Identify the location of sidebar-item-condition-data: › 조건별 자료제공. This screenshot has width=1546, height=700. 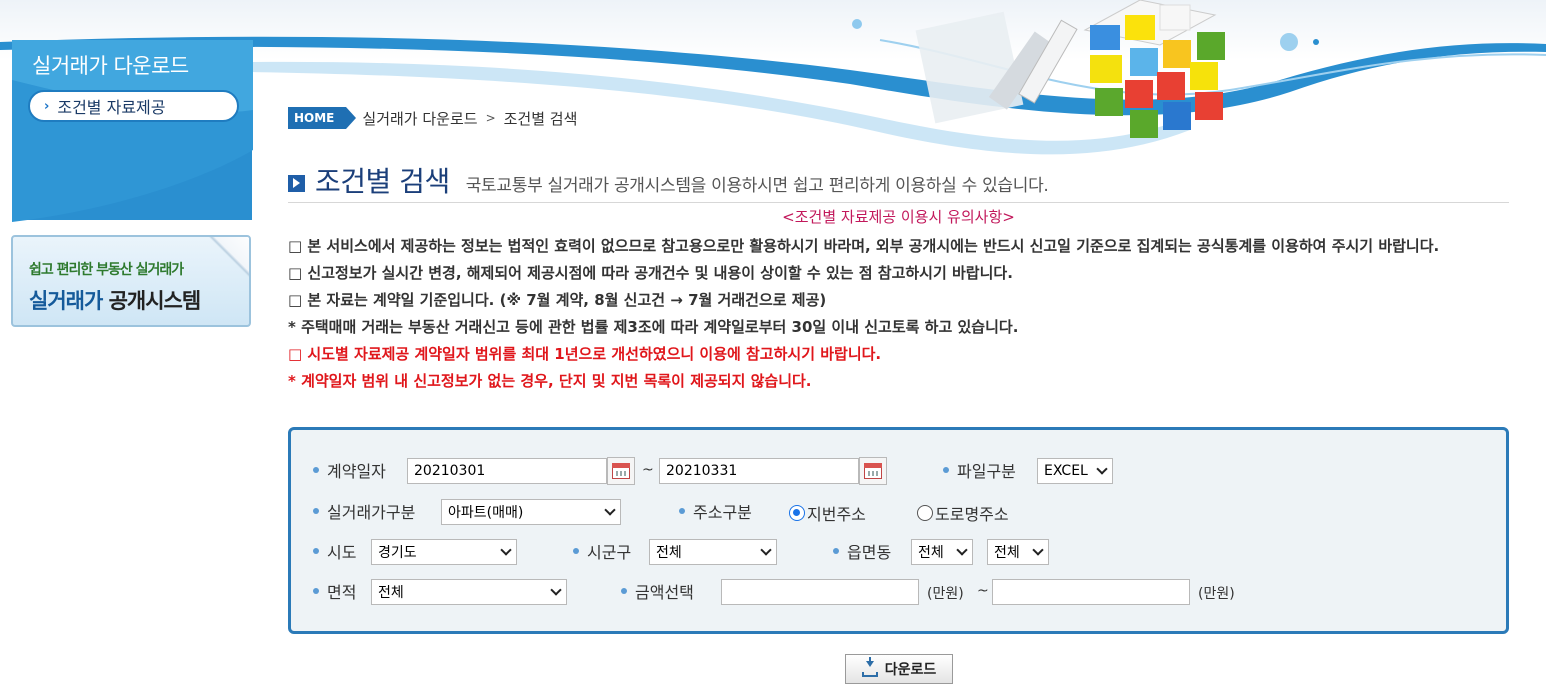
(133, 106).